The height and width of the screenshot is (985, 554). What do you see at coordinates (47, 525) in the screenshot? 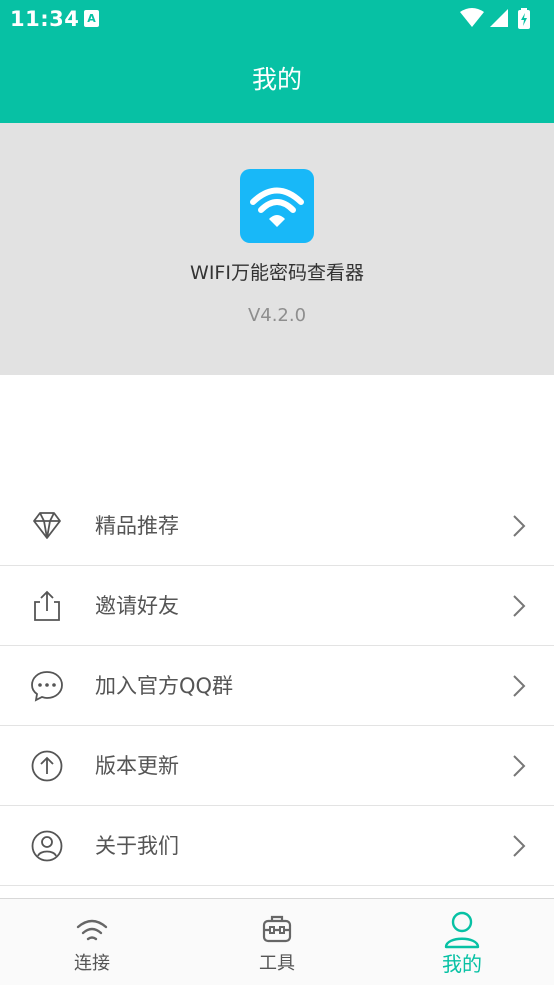
I see `diamond-icon` at bounding box center [47, 525].